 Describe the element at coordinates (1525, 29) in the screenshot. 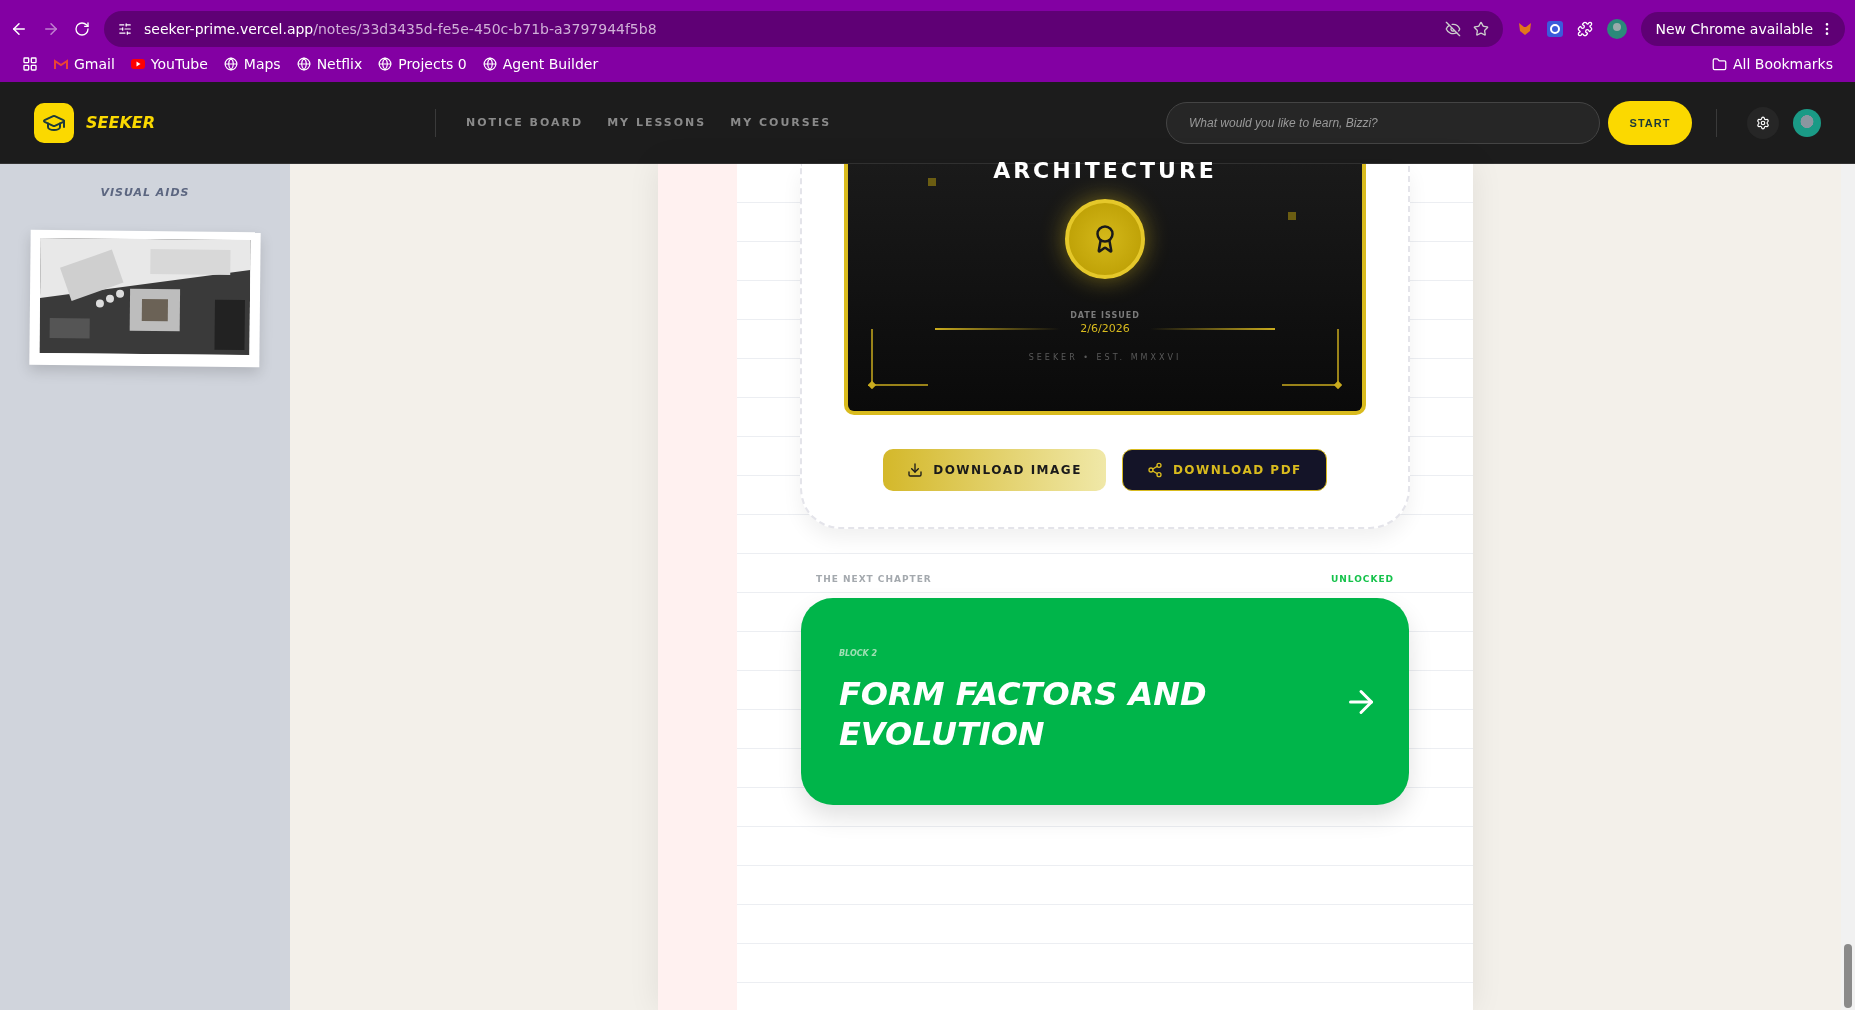

I see `fox-icon` at that location.